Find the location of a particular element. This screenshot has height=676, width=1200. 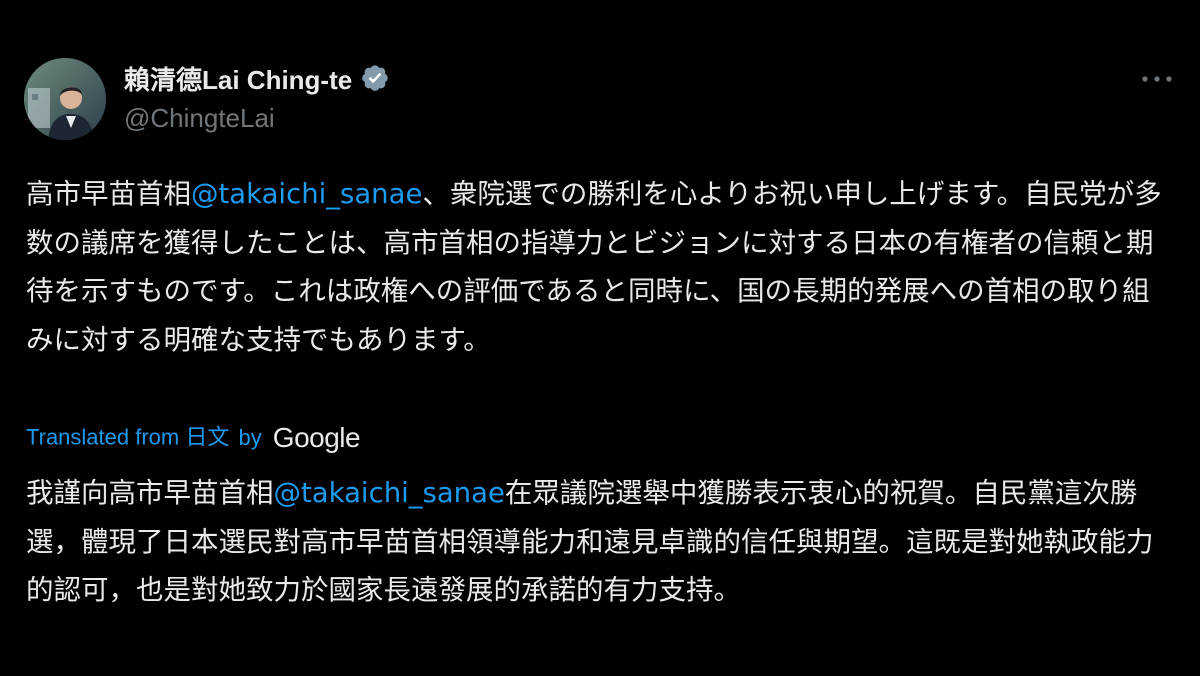

mention-link: @takaichi_sanae is located at coordinates (306, 194).